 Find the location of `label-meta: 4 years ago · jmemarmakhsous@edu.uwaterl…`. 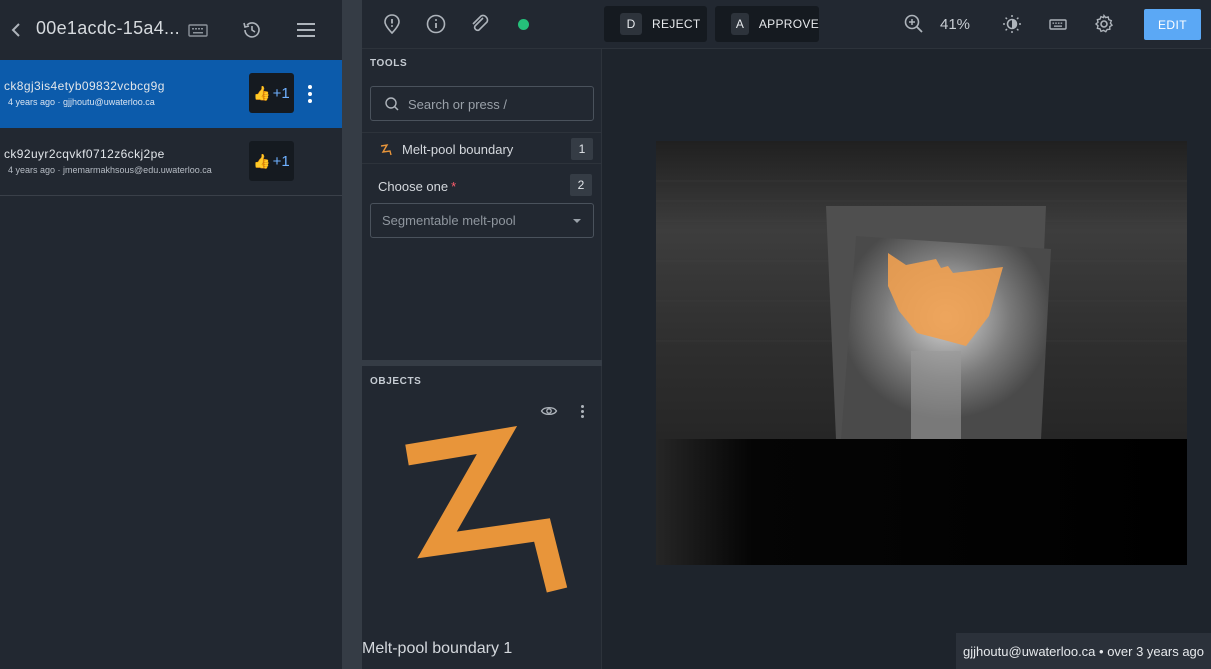

label-meta: 4 years ago · jmemarmakhsous@edu.uwaterl… is located at coordinates (110, 170).